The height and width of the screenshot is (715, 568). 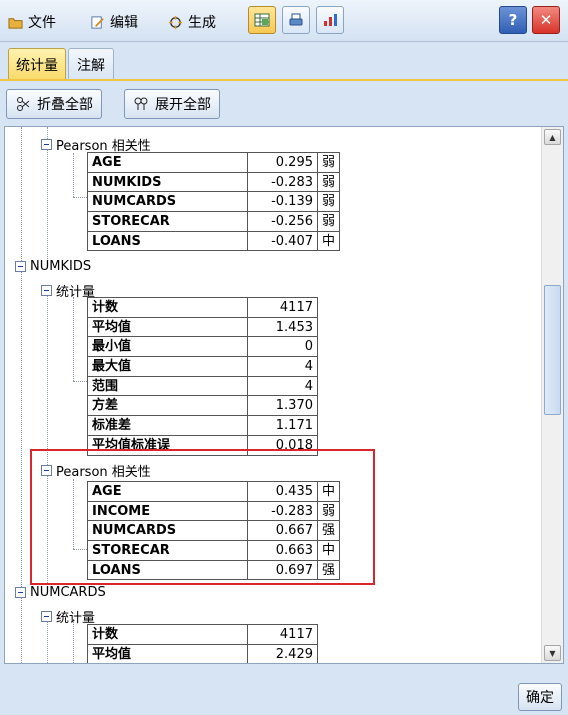 What do you see at coordinates (114, 22) in the screenshot?
I see `menu-edit: 编辑` at bounding box center [114, 22].